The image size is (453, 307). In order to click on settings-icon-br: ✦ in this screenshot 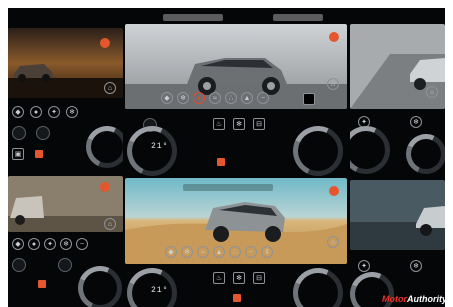, I will do `click(364, 266)`.